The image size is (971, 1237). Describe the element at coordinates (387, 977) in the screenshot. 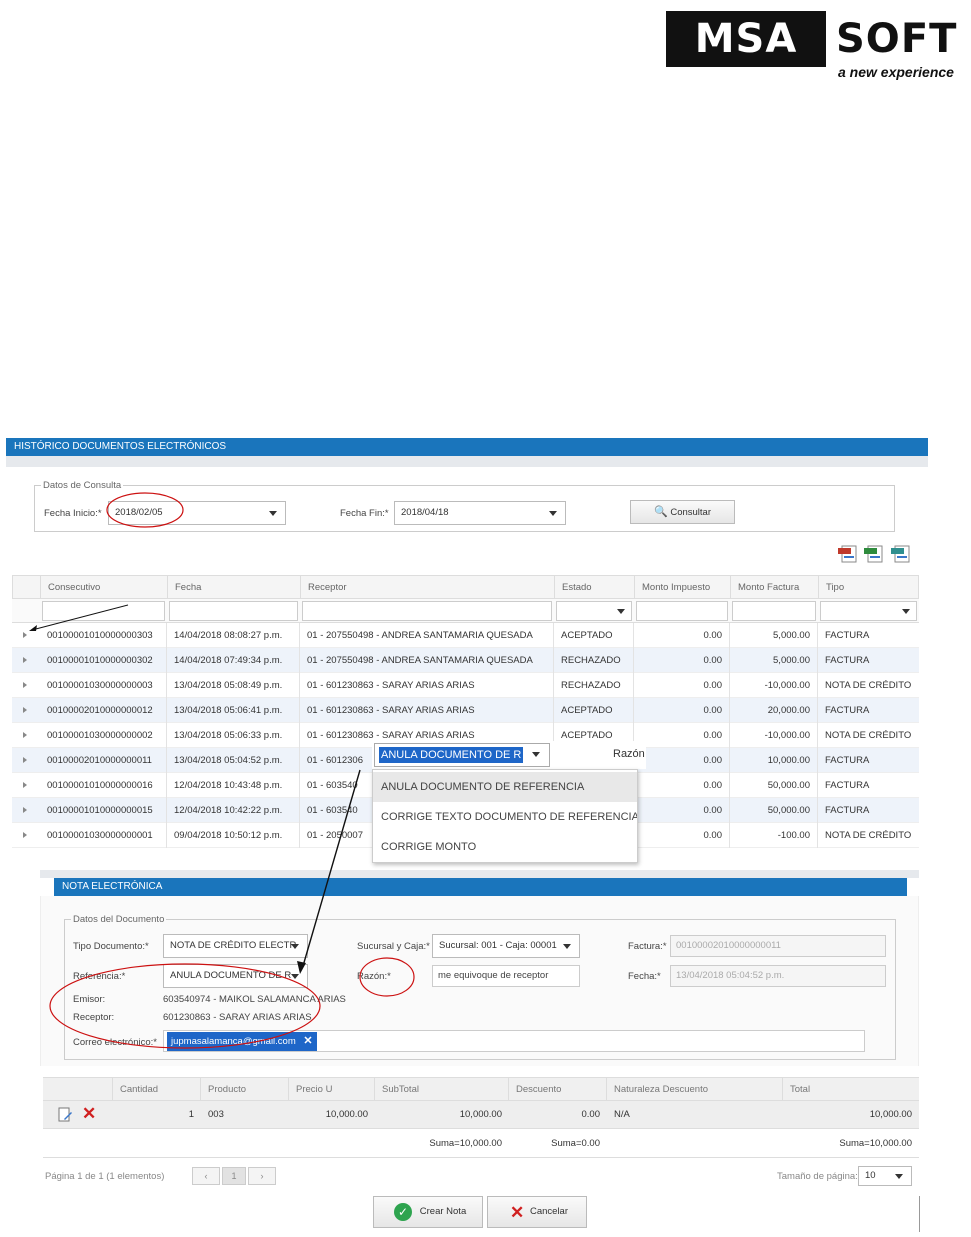

I see `annotation-ellipse-razon` at that location.